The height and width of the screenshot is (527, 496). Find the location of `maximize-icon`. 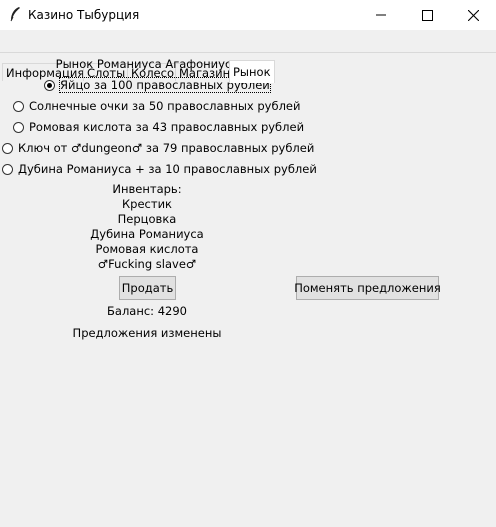

maximize-icon is located at coordinates (427, 15).